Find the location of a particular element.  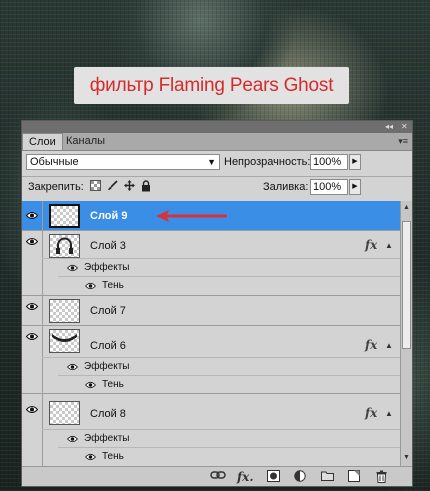

layer-name: Слой 6 is located at coordinates (108, 346).